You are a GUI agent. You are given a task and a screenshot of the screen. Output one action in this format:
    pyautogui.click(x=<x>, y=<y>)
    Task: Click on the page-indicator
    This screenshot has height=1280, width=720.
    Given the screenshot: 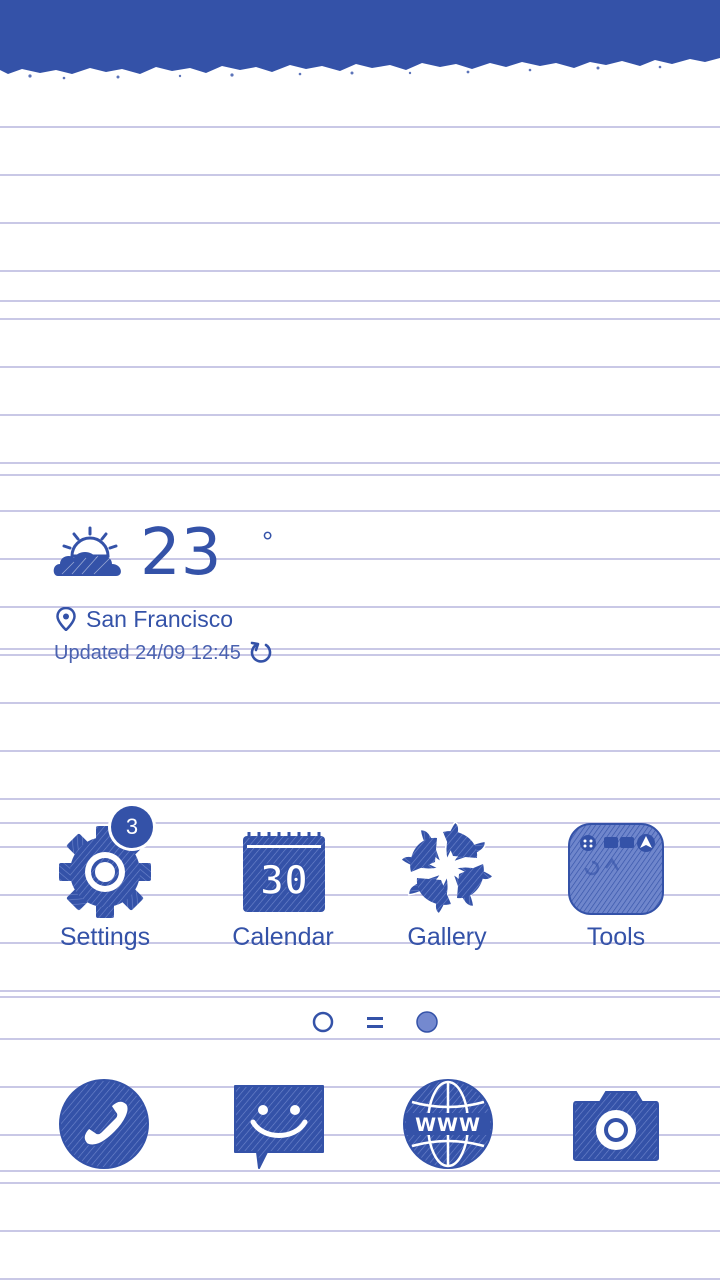 What is the action you would take?
    pyautogui.click(x=375, y=1023)
    